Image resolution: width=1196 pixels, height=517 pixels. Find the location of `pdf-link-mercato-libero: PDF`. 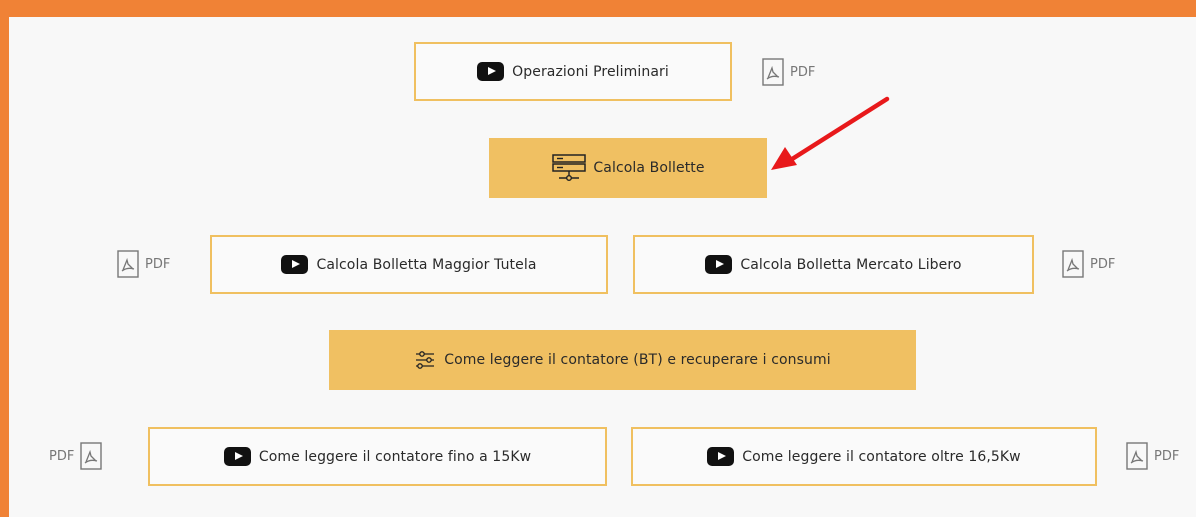

pdf-link-mercato-libero: PDF is located at coordinates (1091, 264).